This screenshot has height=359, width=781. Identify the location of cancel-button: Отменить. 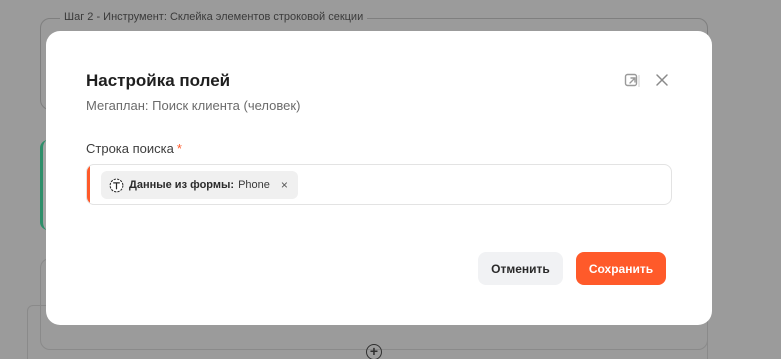
(520, 268).